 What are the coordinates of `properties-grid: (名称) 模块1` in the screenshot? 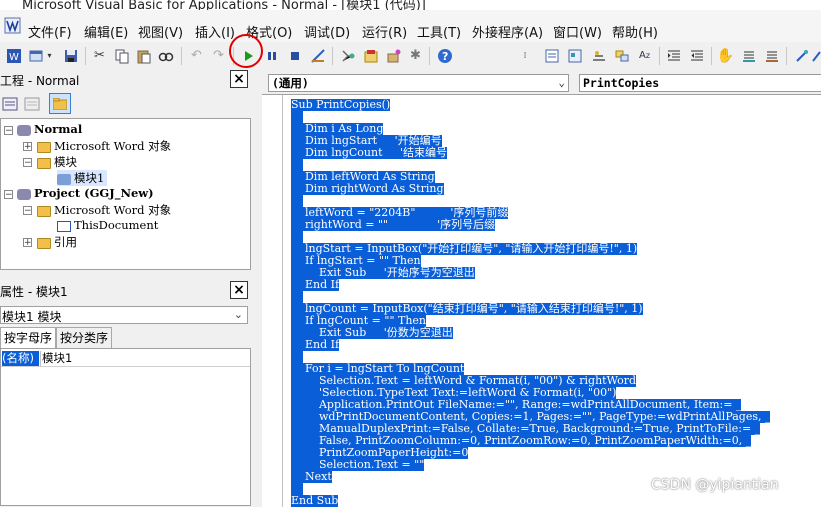 It's located at (125, 427).